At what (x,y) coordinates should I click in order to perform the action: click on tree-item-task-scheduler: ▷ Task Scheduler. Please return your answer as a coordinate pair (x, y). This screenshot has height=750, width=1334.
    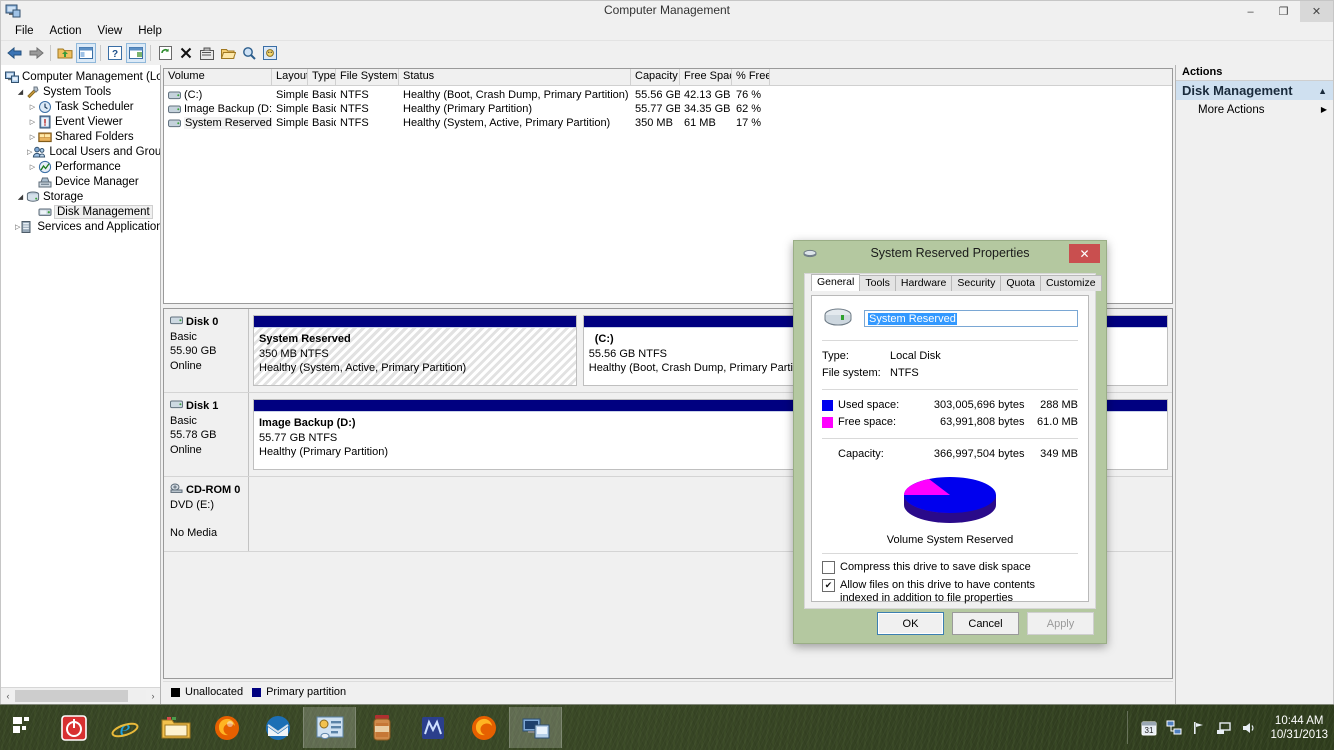
    Looking at the image, I should click on (81, 106).